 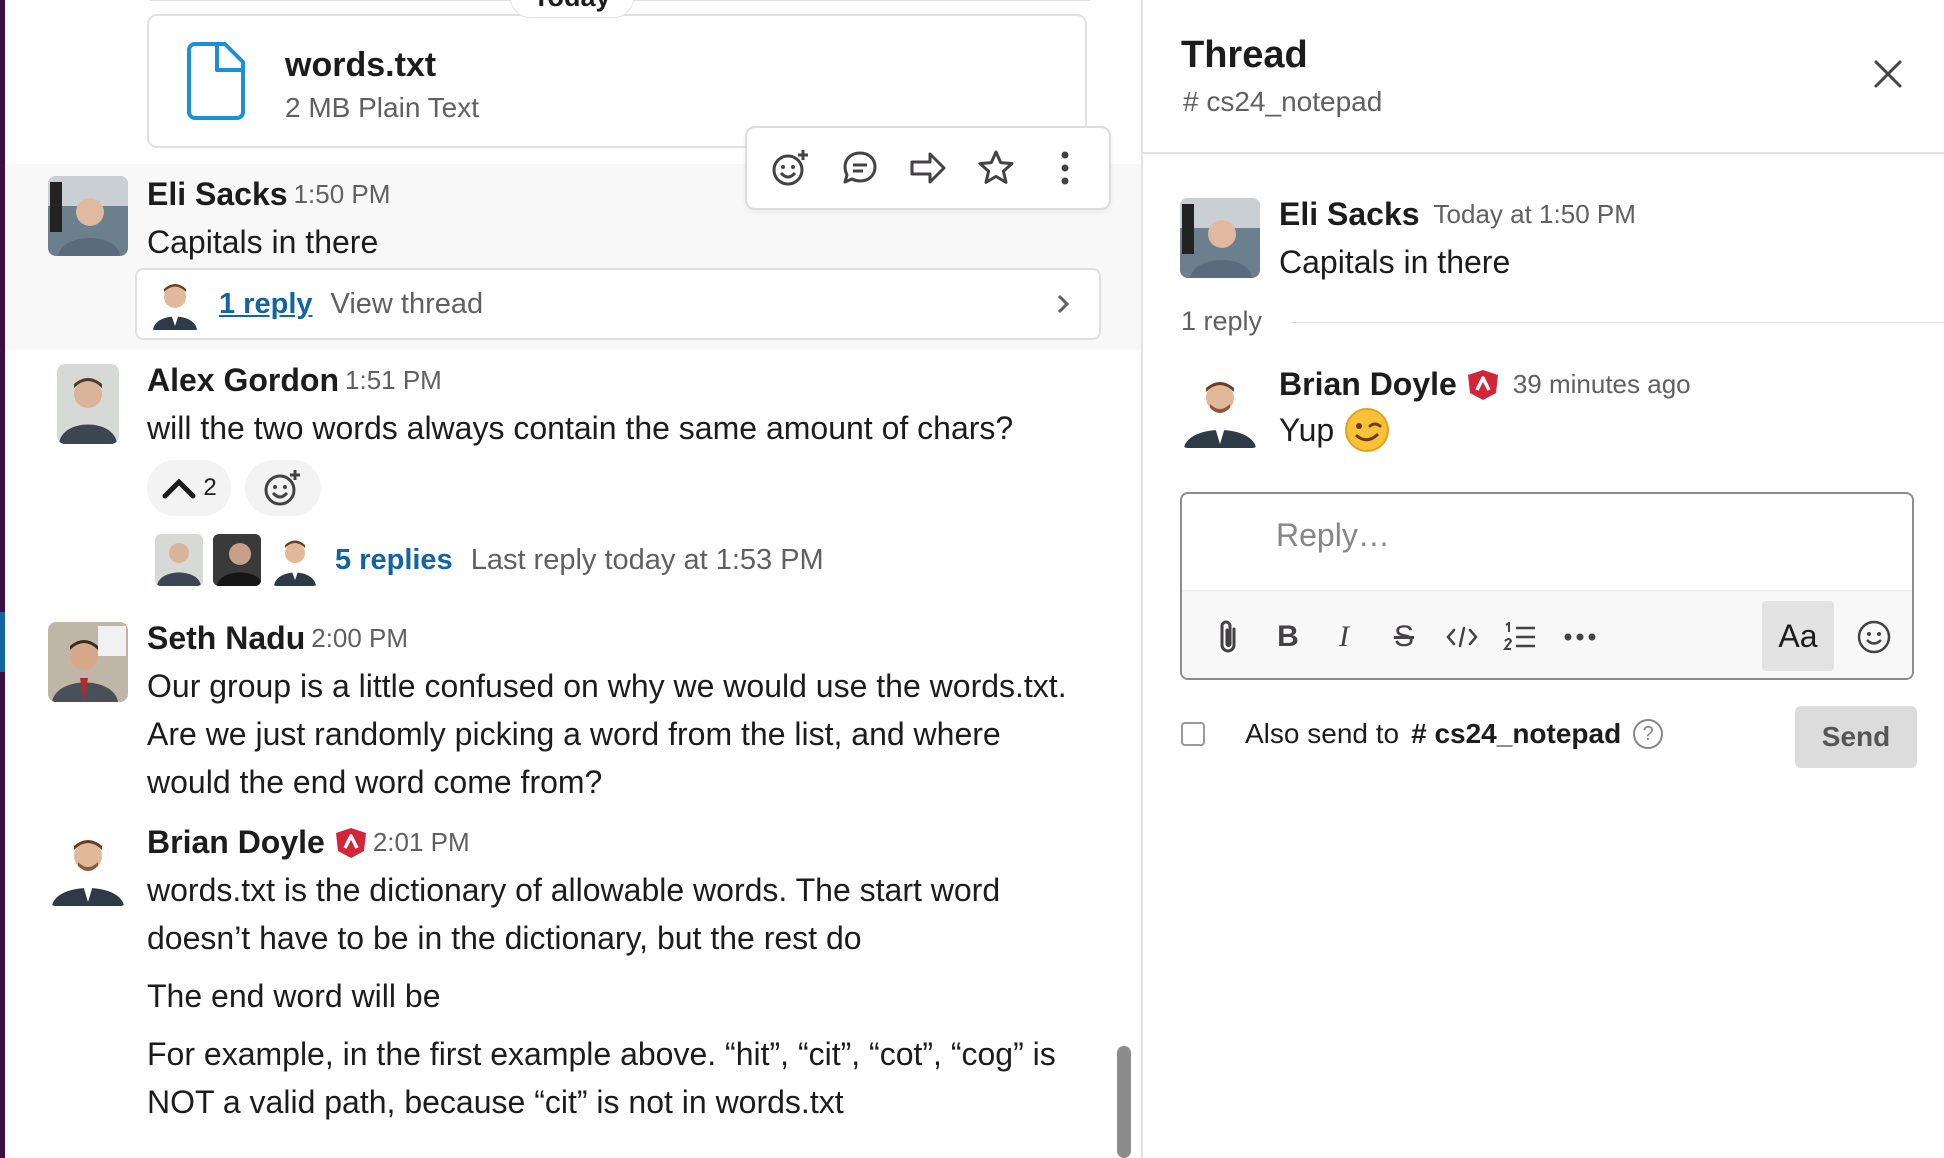 I want to click on also-send-channel: # cs24_notepad, so click(x=1516, y=733).